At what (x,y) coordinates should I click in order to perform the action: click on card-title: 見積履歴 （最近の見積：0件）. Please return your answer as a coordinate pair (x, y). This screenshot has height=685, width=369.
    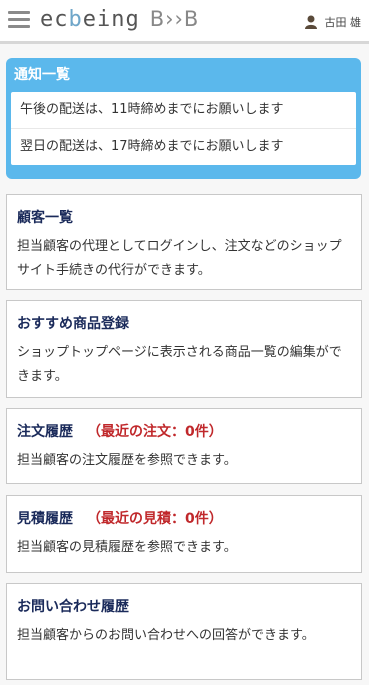
    Looking at the image, I should click on (120, 518).